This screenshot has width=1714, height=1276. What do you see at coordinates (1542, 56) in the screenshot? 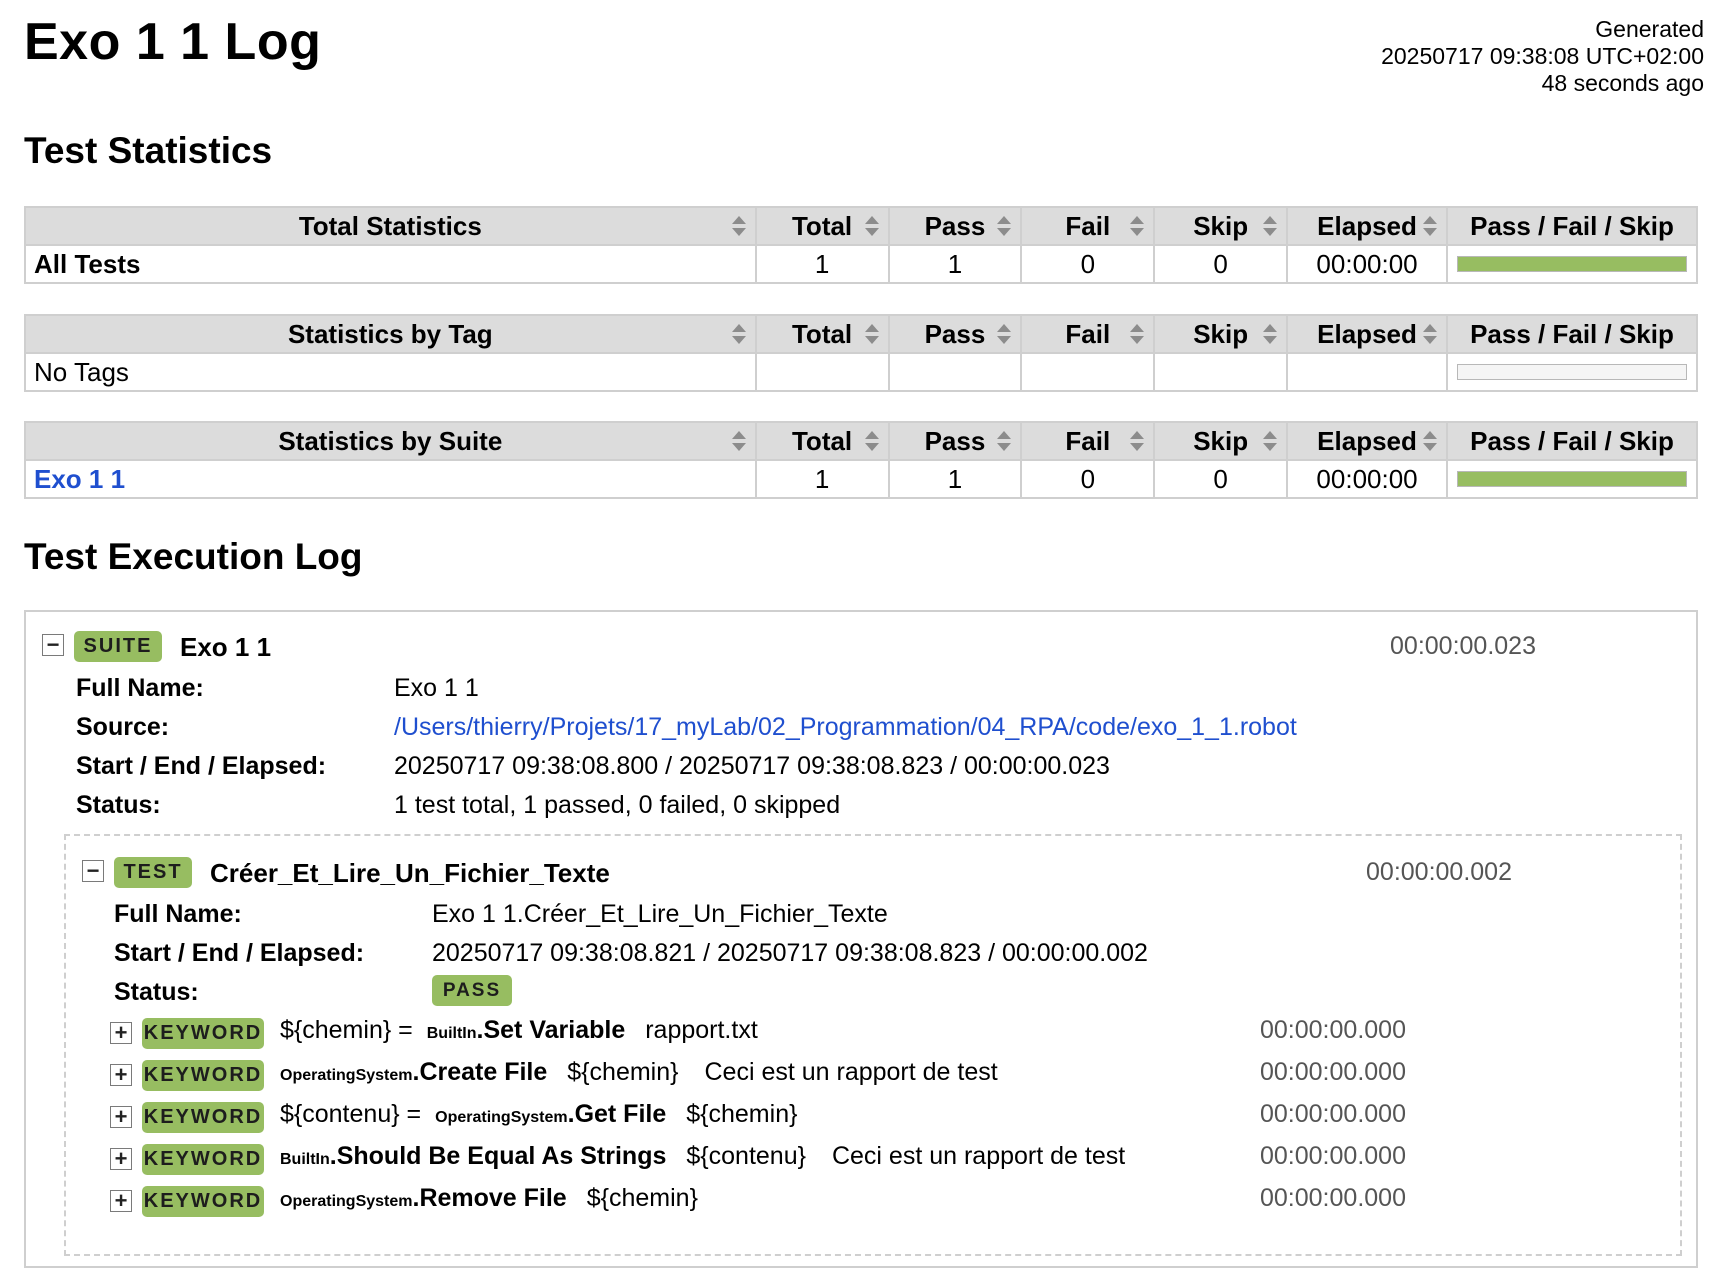
I see `generated-timestamp: 20250717 09:38:08 UTC+02:00` at bounding box center [1542, 56].